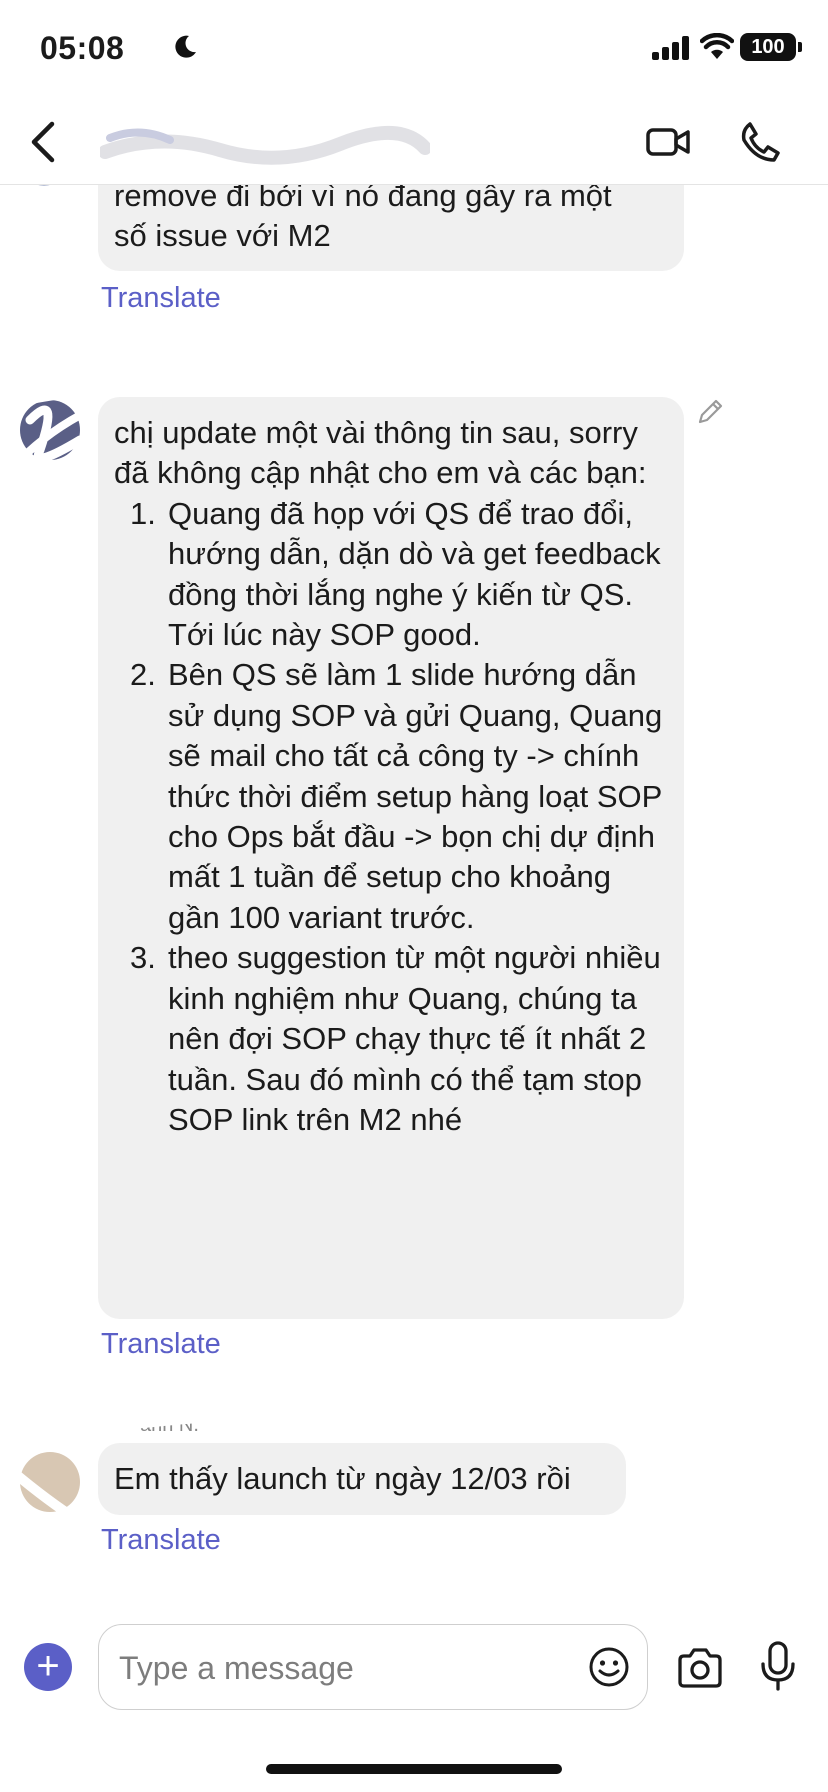  Describe the element at coordinates (668, 142) in the screenshot. I see `video-call-icon` at that location.